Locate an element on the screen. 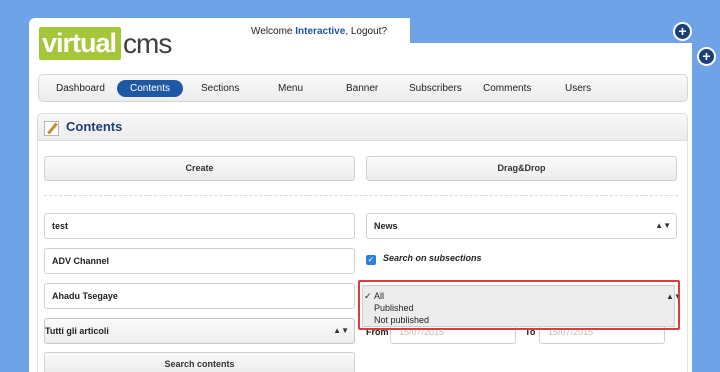 The height and width of the screenshot is (372, 720). nav-item-dashboard: Dashboard is located at coordinates (80, 88).